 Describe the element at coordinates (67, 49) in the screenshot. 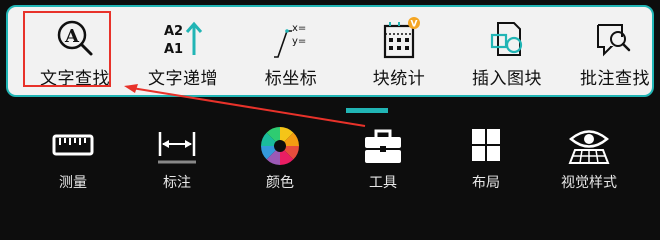

I see `selection-highlight-box` at that location.